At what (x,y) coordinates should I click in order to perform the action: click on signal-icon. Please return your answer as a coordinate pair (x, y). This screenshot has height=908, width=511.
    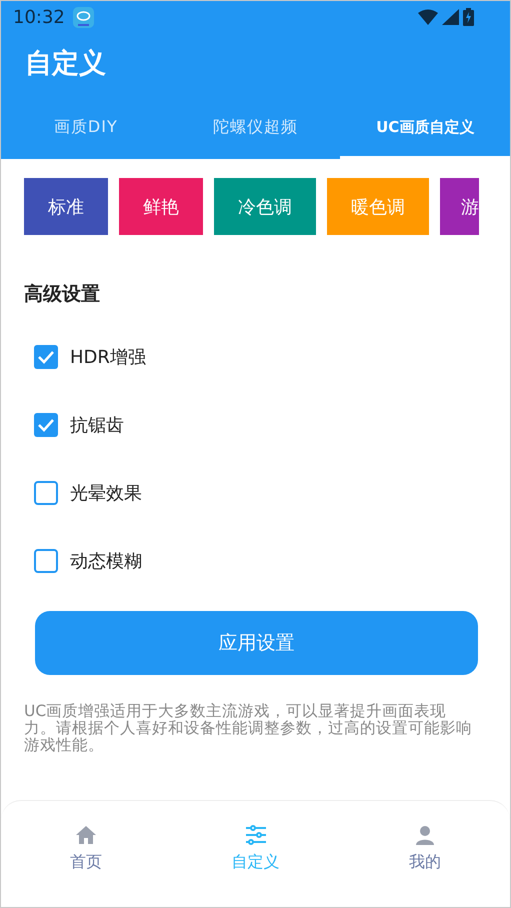
    Looking at the image, I should click on (450, 17).